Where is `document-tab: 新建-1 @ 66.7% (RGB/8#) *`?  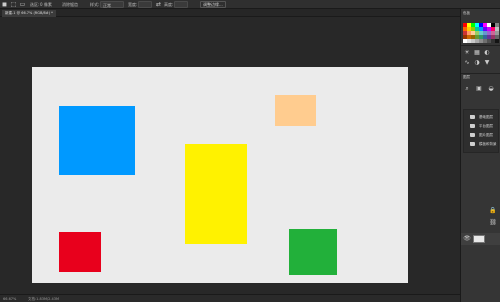 document-tab: 新建-1 @ 66.7% (RGB/8#) * is located at coordinates (29, 13).